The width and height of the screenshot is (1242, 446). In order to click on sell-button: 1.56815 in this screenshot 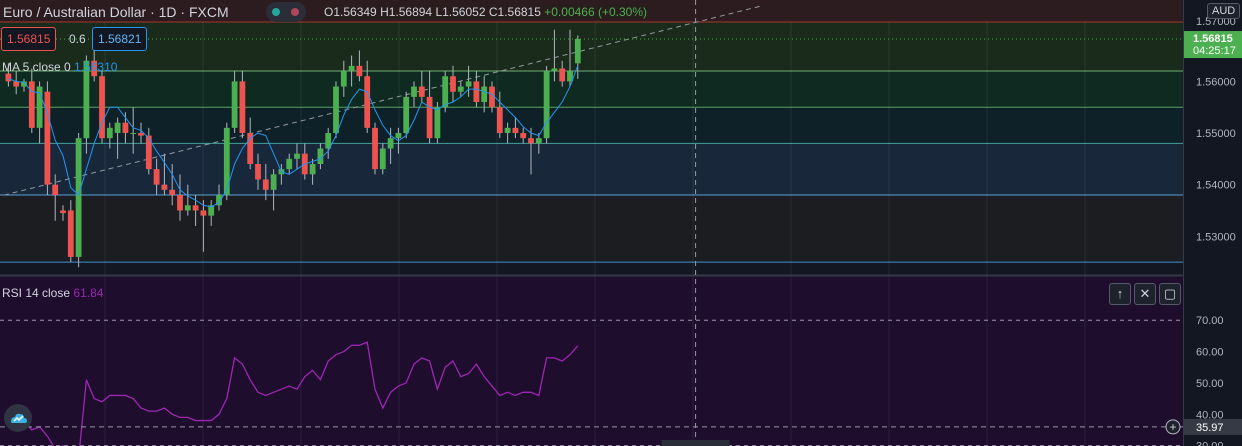, I will do `click(29, 39)`.